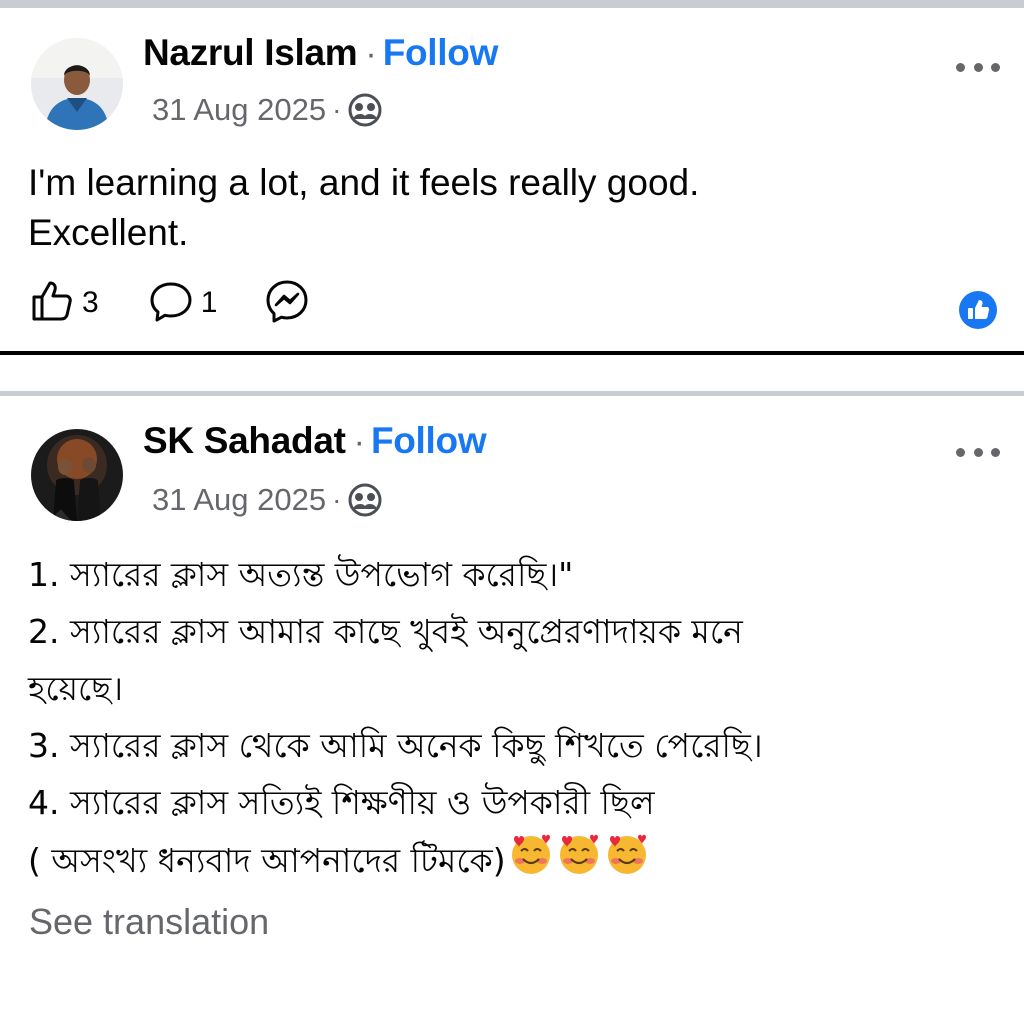  Describe the element at coordinates (244, 440) in the screenshot. I see `author-name: SK Sahadat` at that location.